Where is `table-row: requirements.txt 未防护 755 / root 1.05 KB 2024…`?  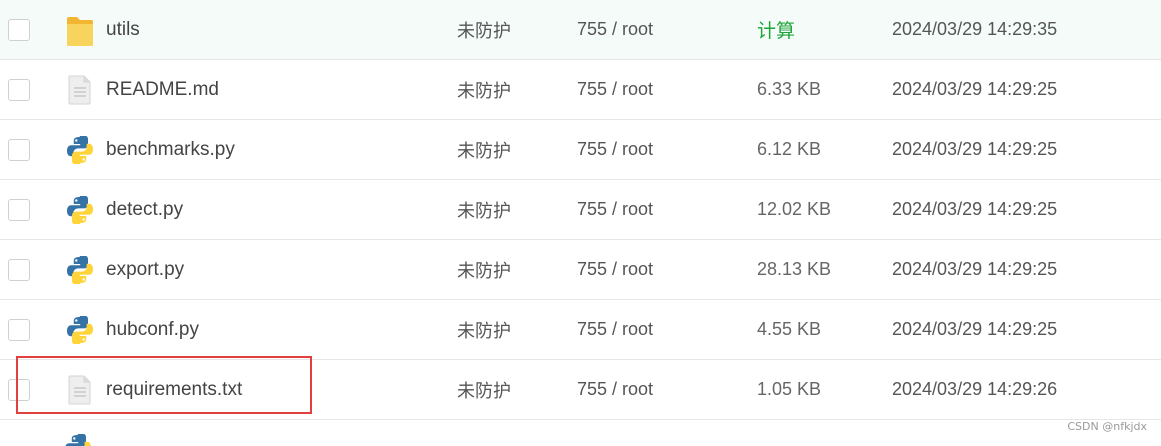
table-row: requirements.txt 未防护 755 / root 1.05 KB 2024… is located at coordinates (580, 390).